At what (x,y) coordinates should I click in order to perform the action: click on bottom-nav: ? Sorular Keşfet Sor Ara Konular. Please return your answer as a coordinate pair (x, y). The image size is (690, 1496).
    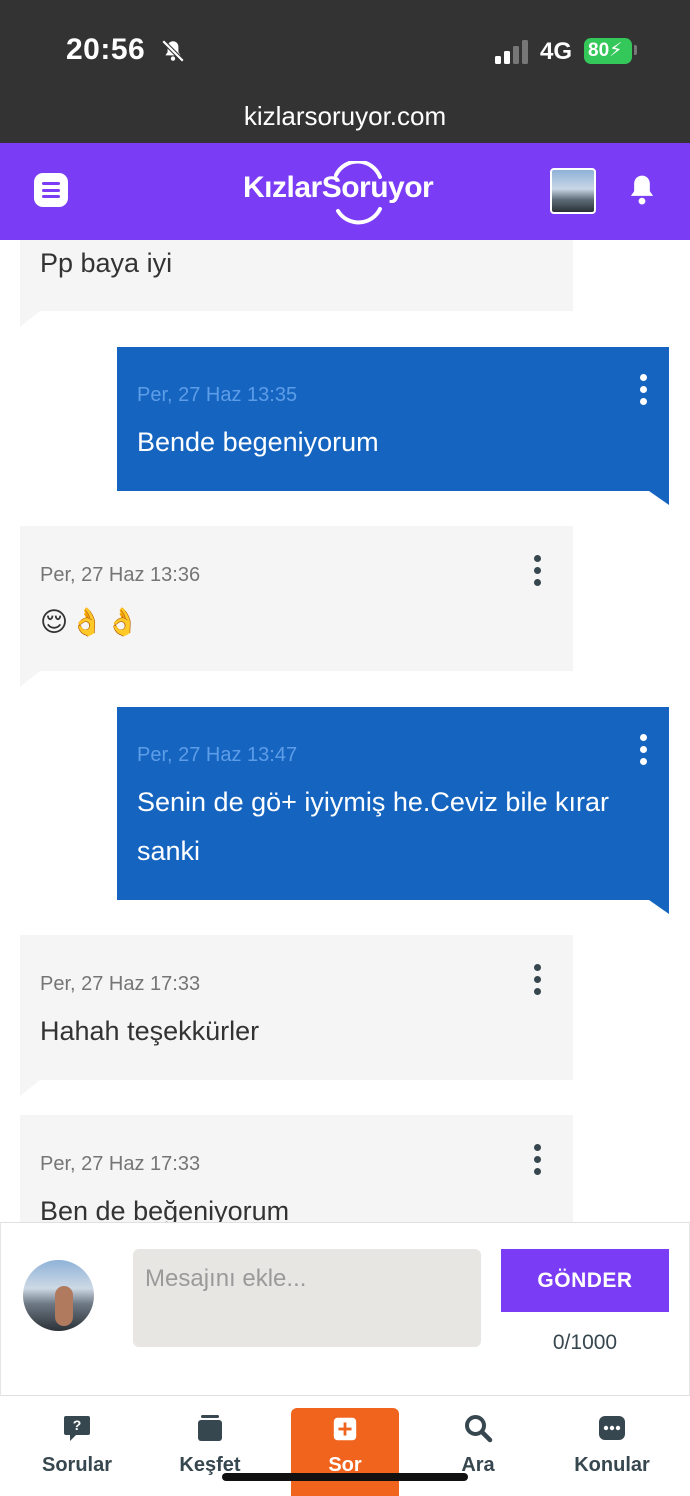
    Looking at the image, I should click on (345, 1446).